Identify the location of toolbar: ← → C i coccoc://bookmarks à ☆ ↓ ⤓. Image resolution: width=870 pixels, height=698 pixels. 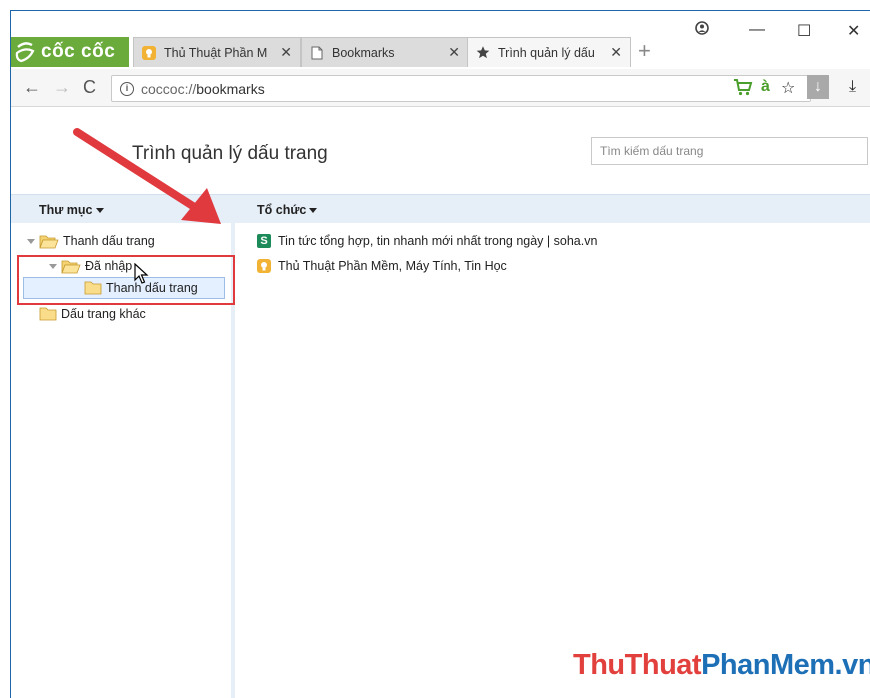
(440, 88).